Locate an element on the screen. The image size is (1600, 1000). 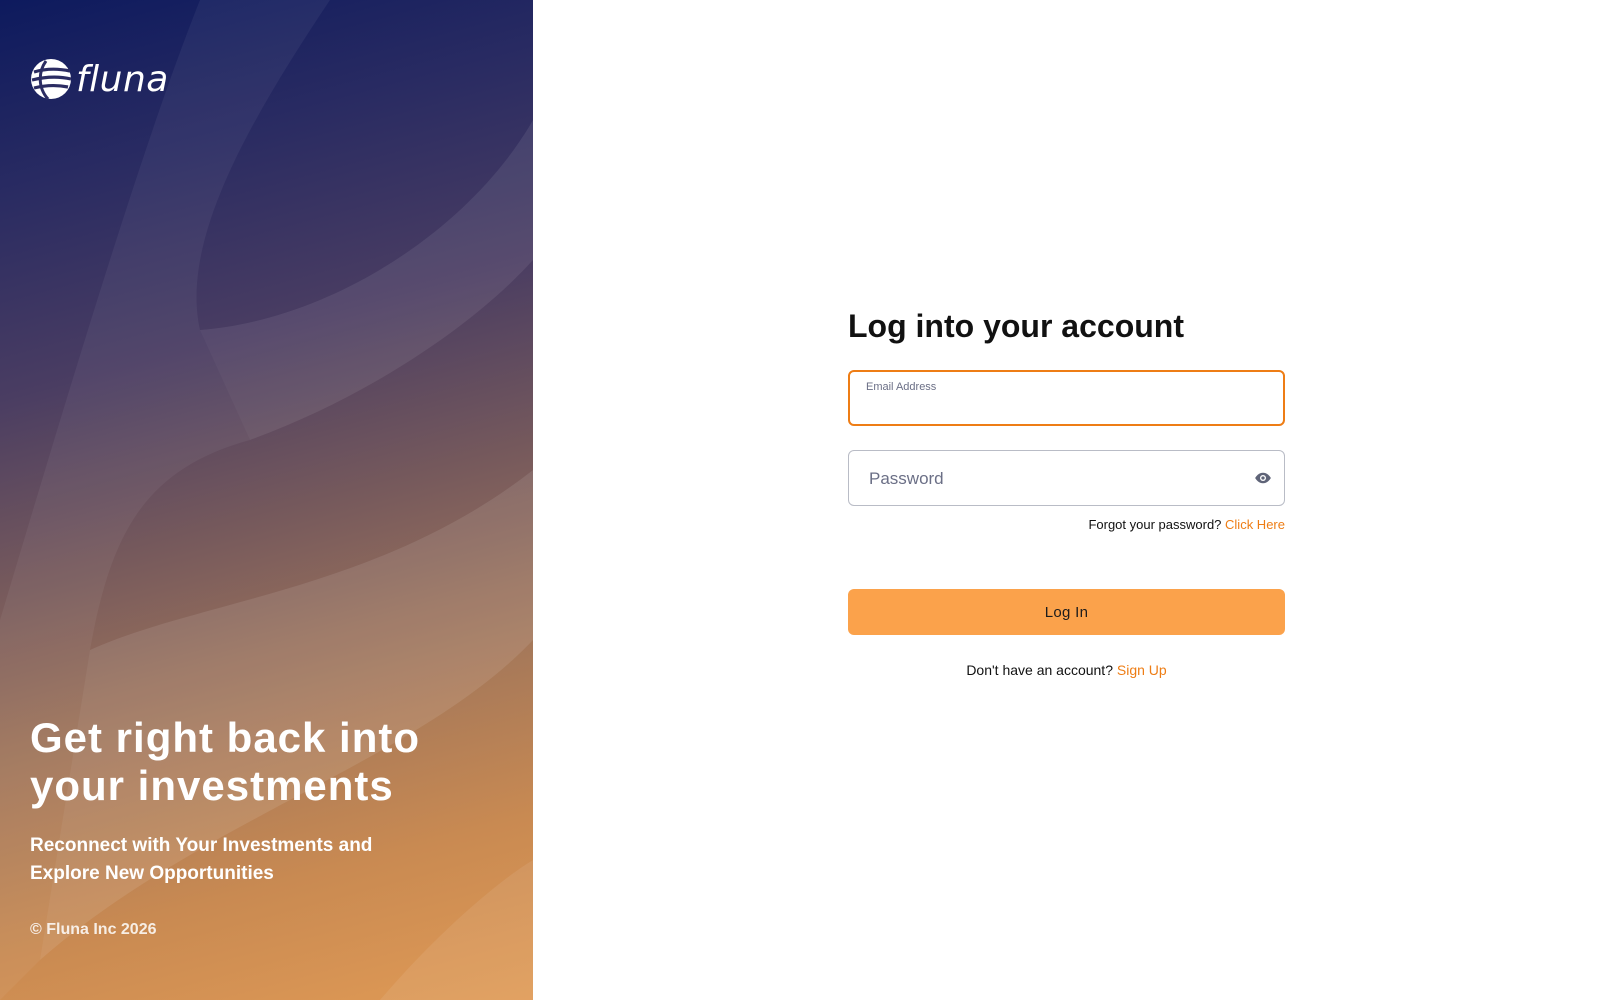
password-field is located at coordinates (1066, 478).